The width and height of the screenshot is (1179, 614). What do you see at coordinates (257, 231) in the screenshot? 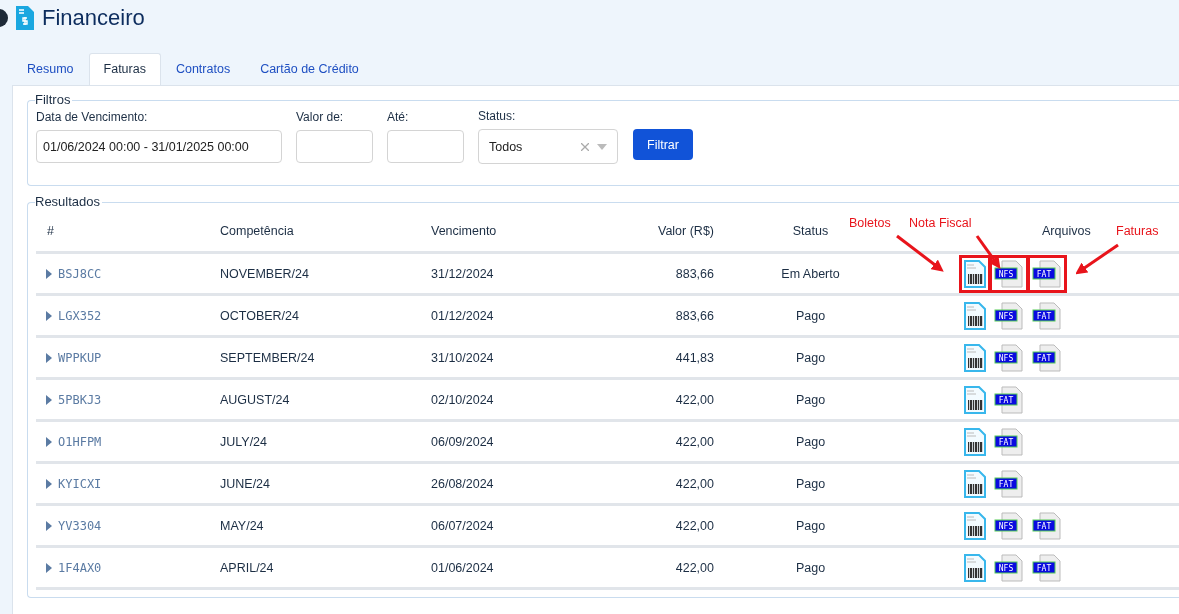
I see `column-header: Competência` at bounding box center [257, 231].